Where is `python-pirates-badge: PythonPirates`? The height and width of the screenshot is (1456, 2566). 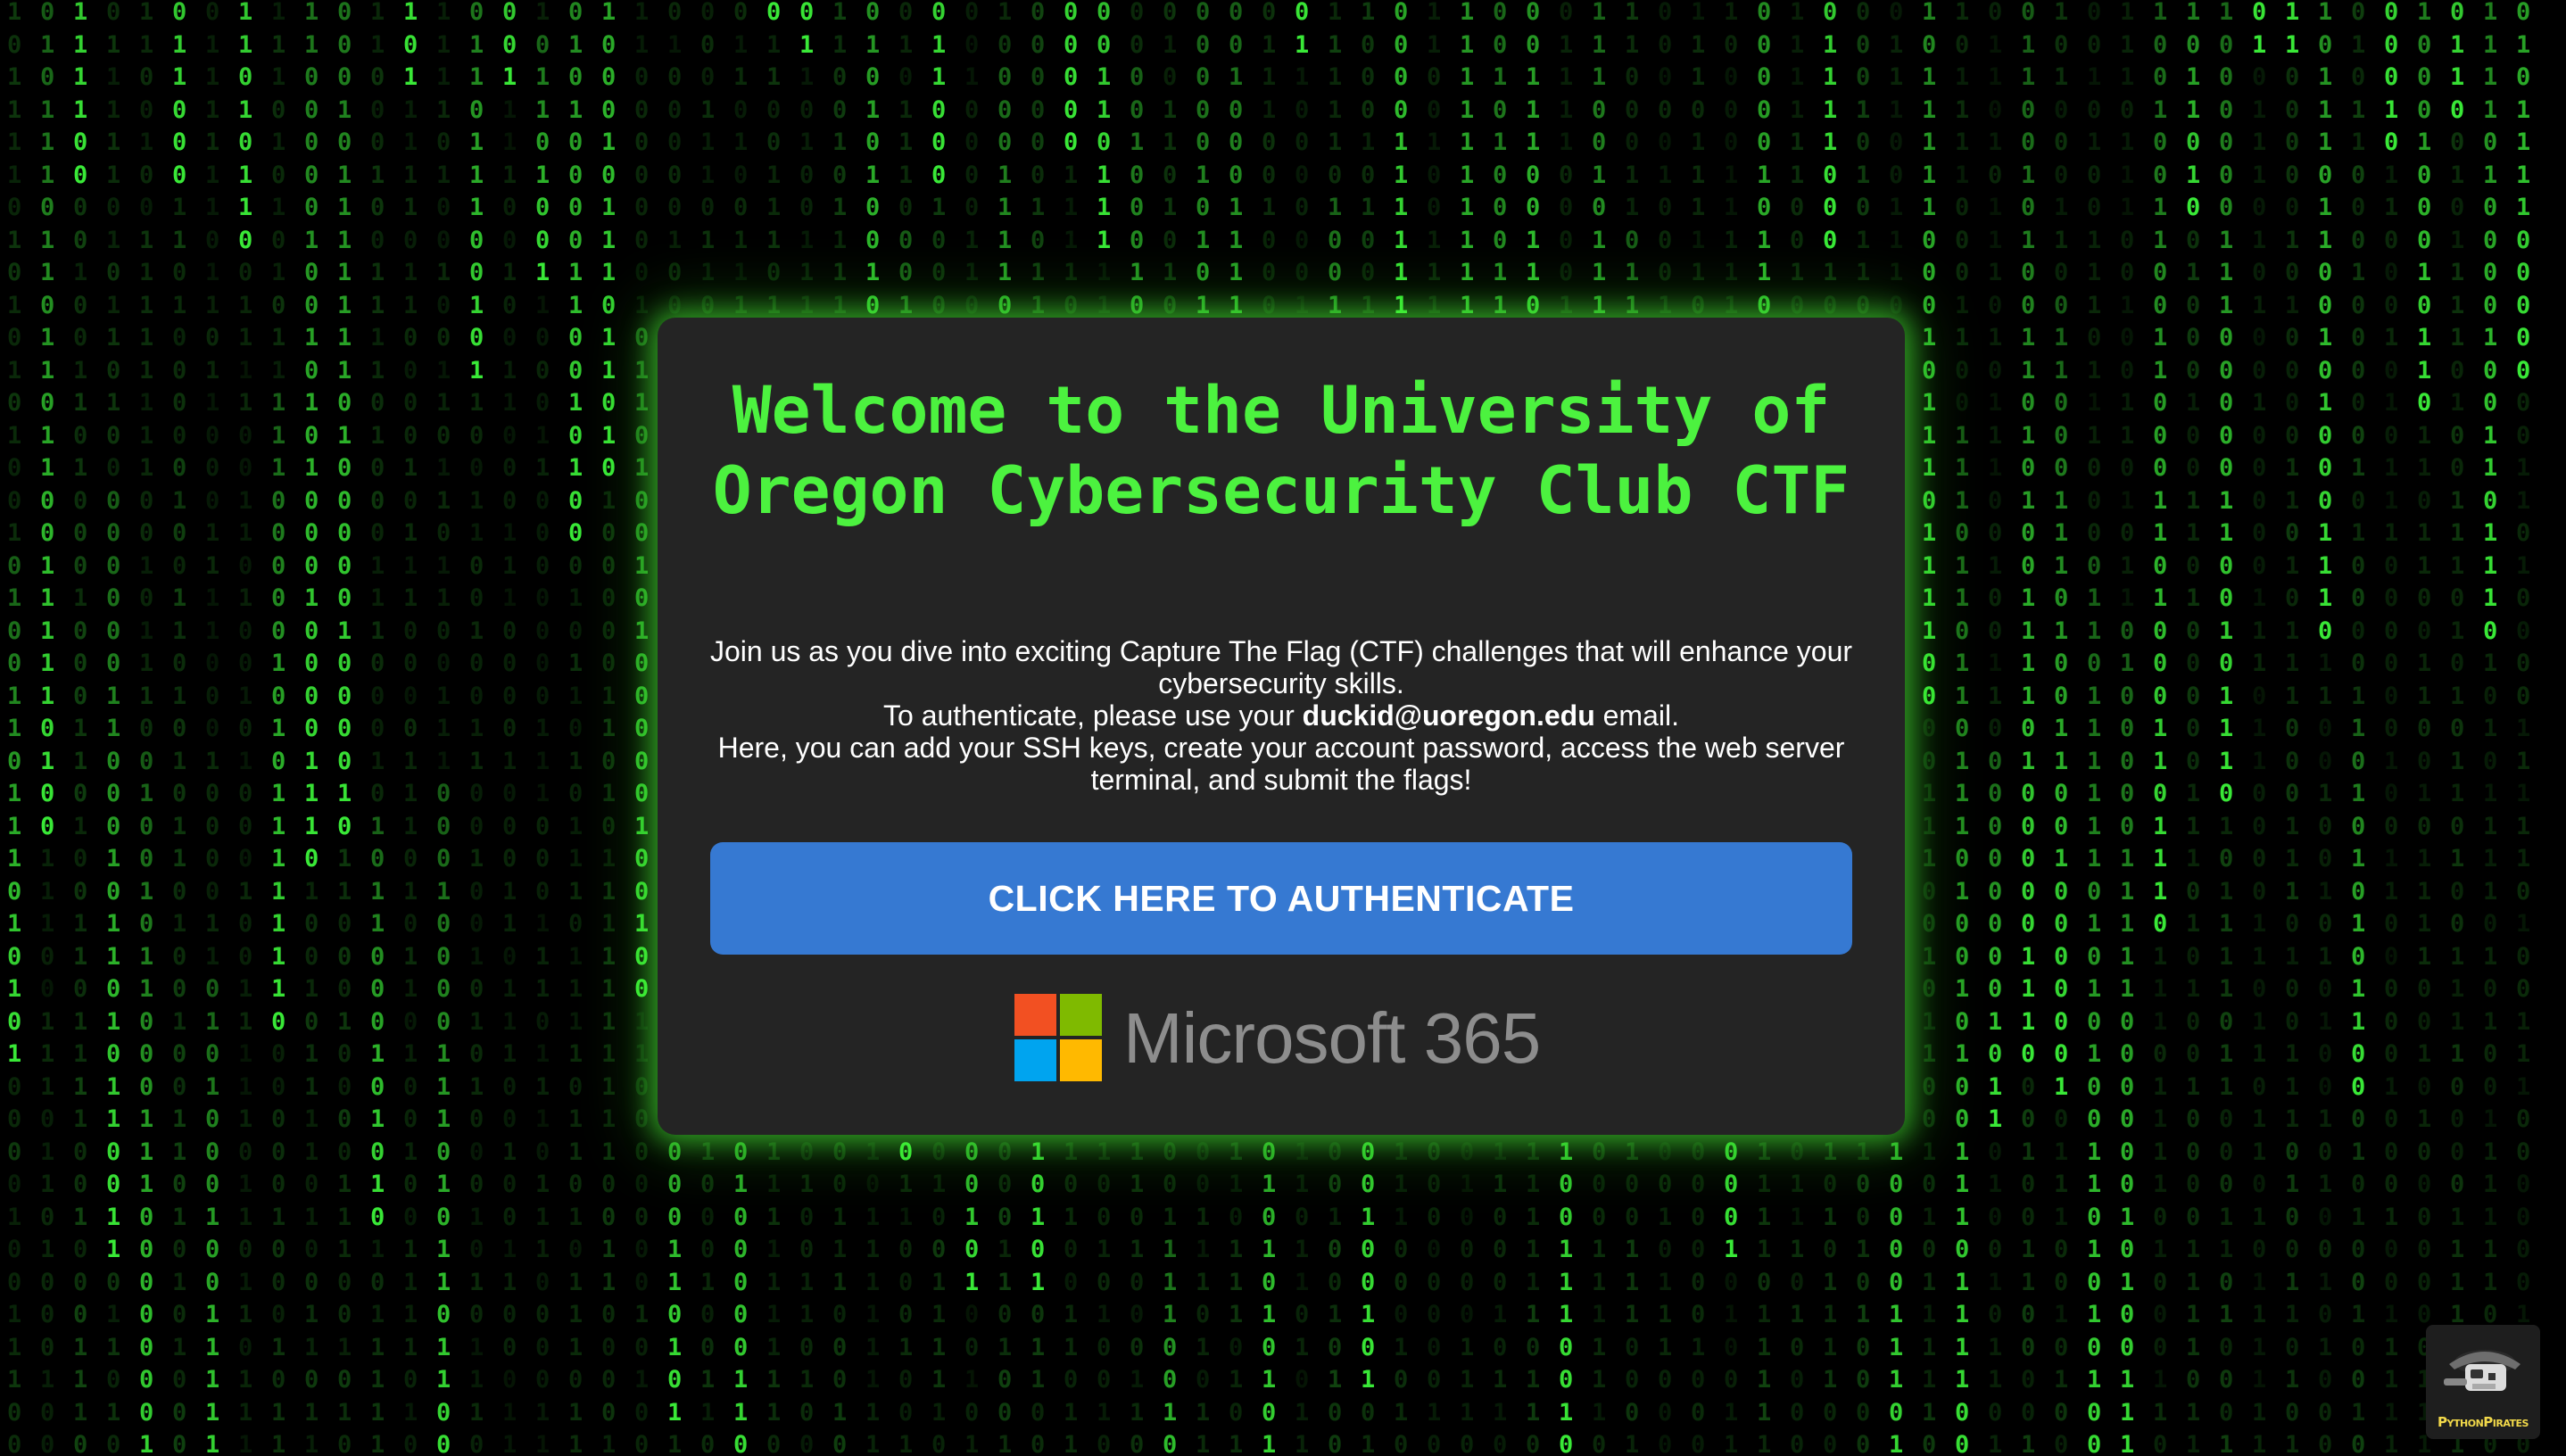 python-pirates-badge: PythonPirates is located at coordinates (2483, 1382).